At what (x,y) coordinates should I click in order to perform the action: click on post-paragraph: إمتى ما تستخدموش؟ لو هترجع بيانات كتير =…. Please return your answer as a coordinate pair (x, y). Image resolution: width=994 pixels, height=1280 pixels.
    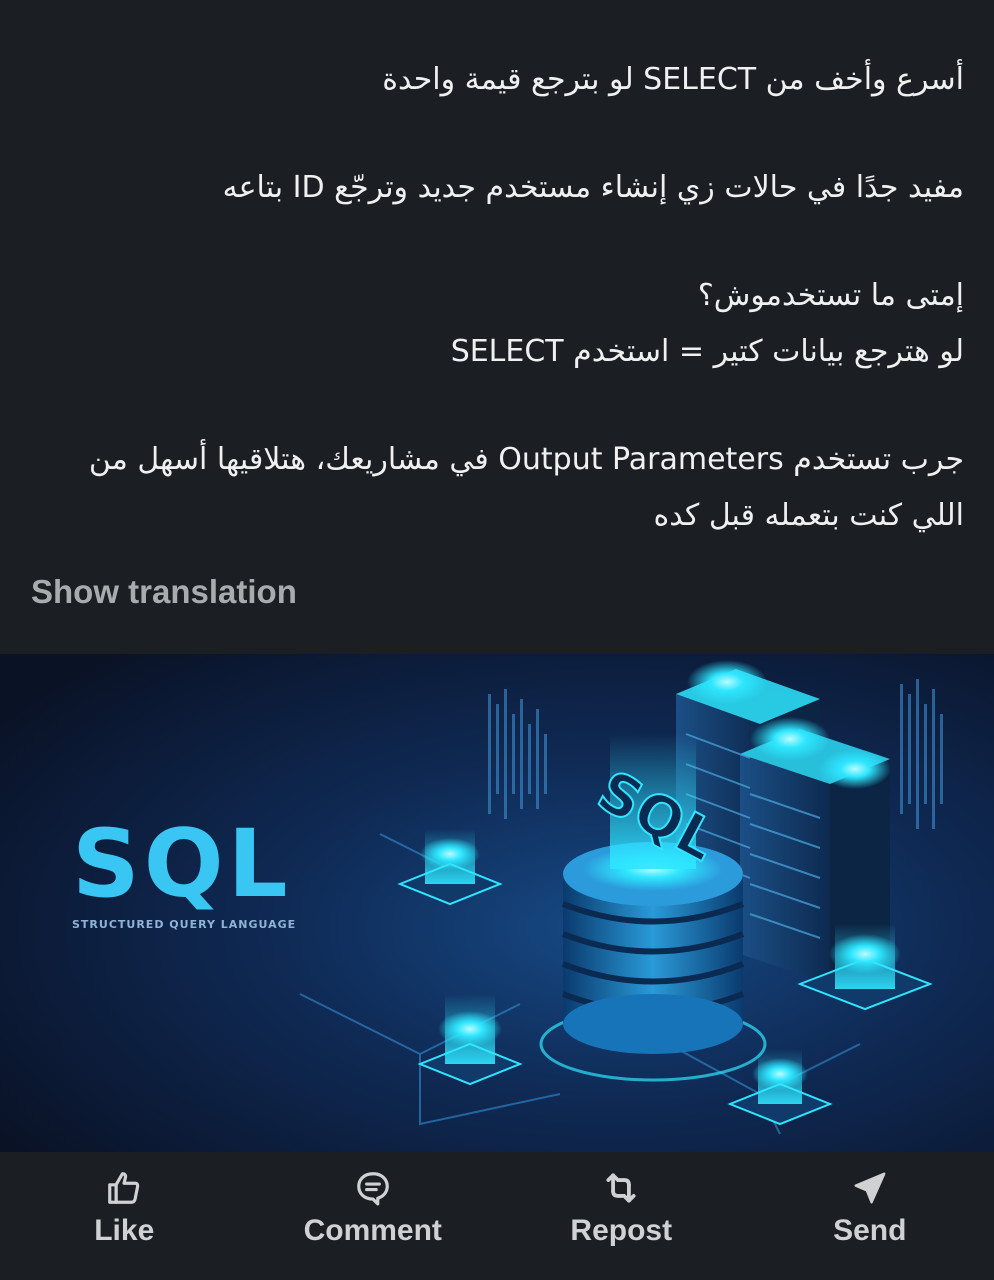
    Looking at the image, I should click on (497, 324).